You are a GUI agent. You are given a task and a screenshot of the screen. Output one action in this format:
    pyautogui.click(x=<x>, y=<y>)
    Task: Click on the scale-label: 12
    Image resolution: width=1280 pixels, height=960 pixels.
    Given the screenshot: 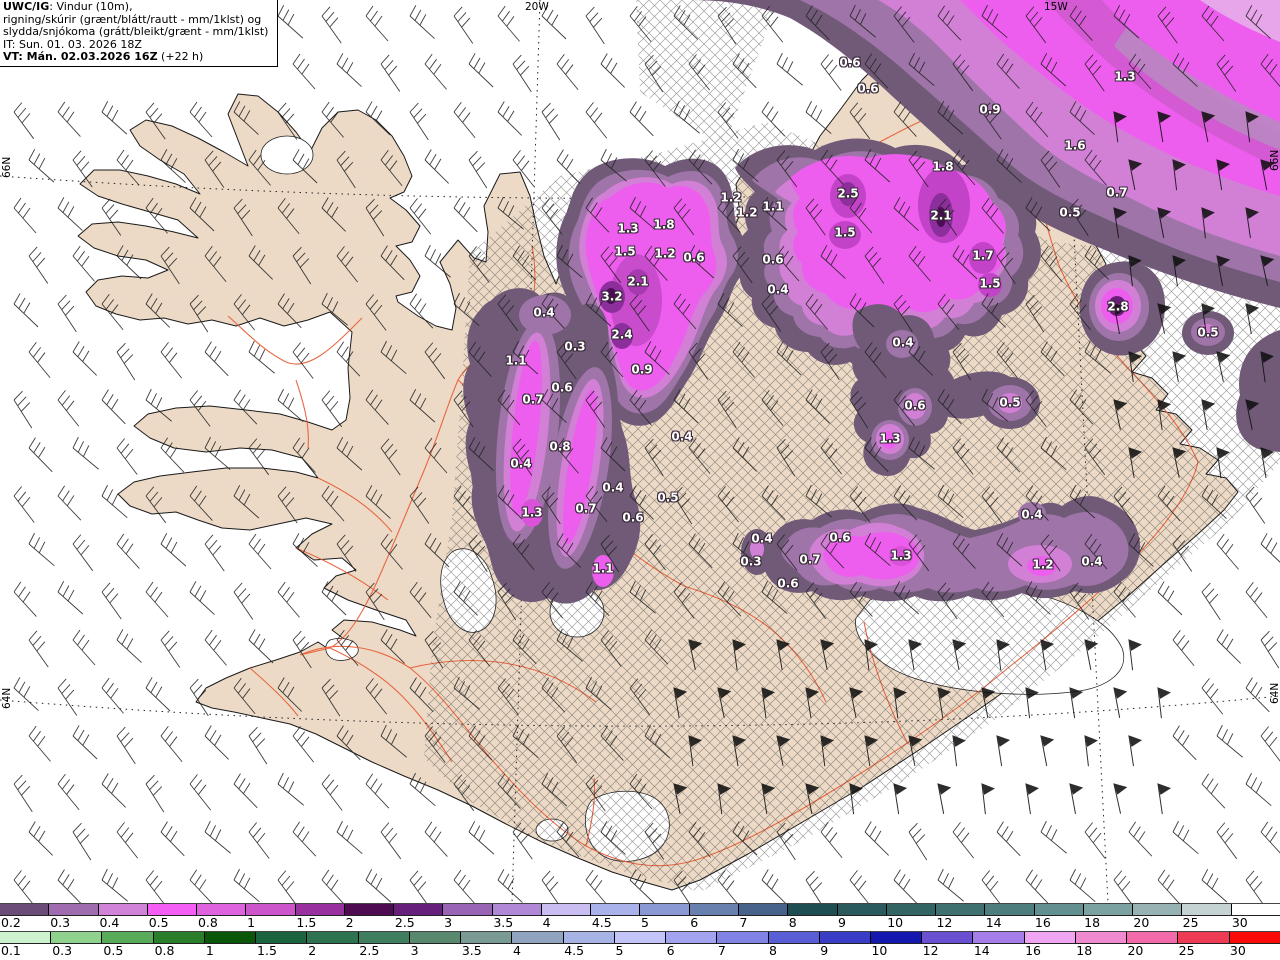 What is the action you would take?
    pyautogui.click(x=944, y=922)
    